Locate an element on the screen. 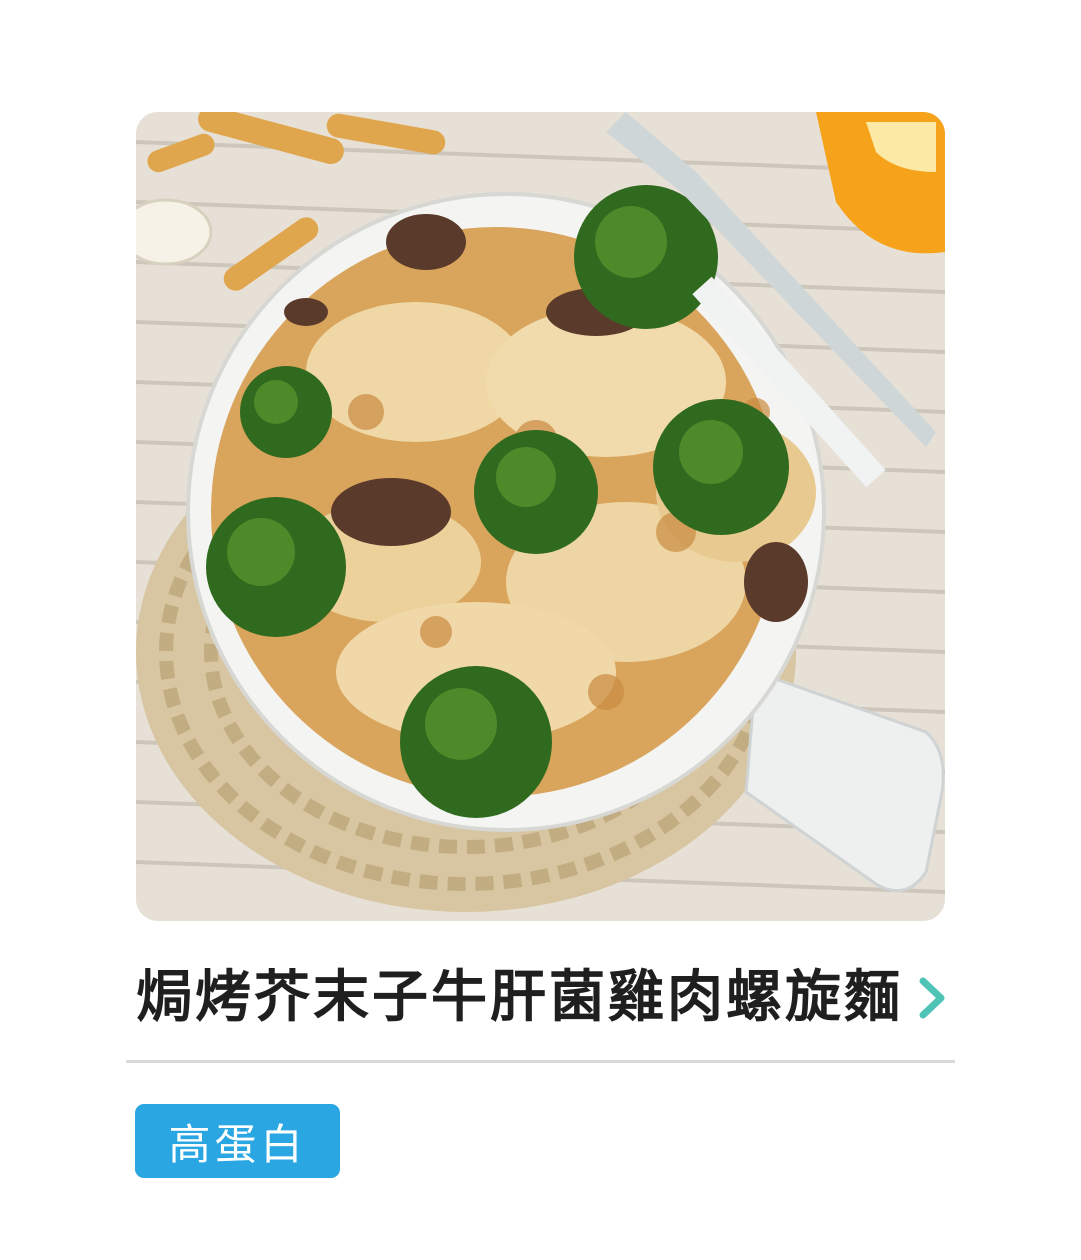 This screenshot has height=1260, width=1081. recipe-title-link: 焗烤芥末子牛肝菌雞肉螺旋麵 is located at coordinates (546, 998).